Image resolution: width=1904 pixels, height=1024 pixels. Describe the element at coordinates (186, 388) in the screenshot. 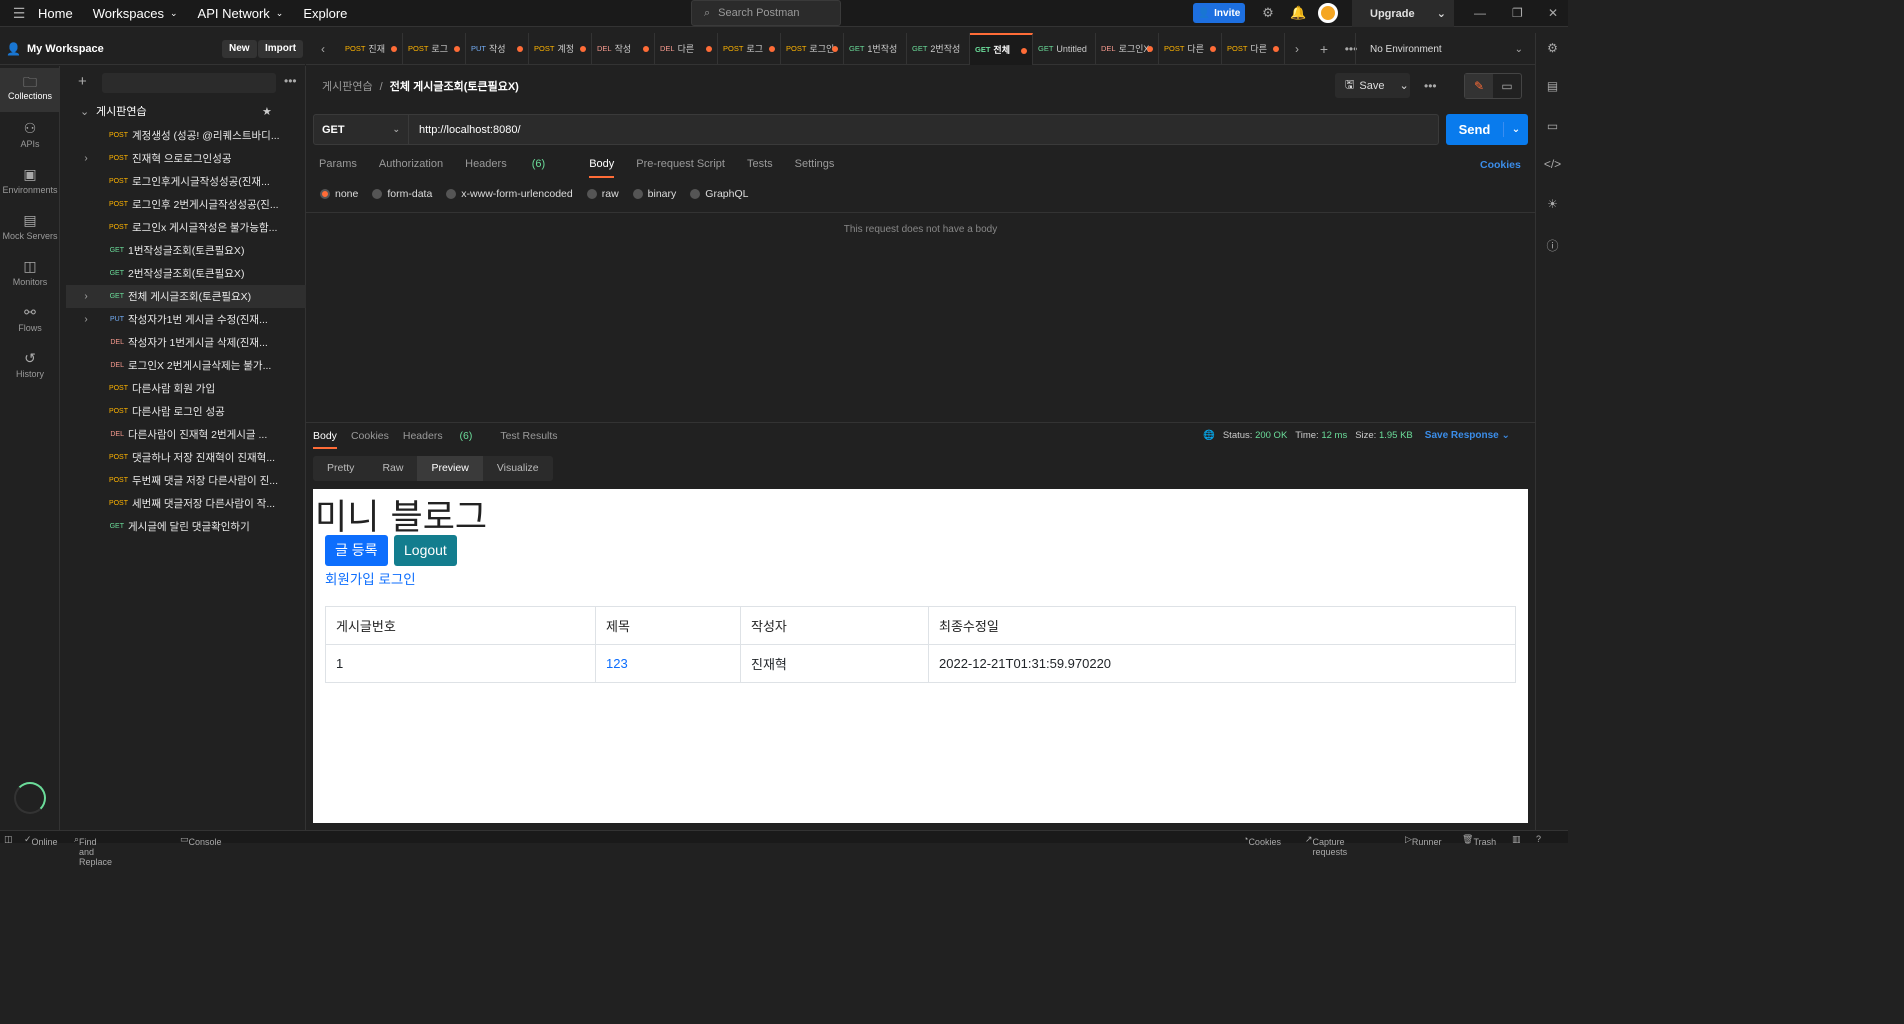

I see `sidebar-request-item: POST 다른사람 회원 가입` at that location.